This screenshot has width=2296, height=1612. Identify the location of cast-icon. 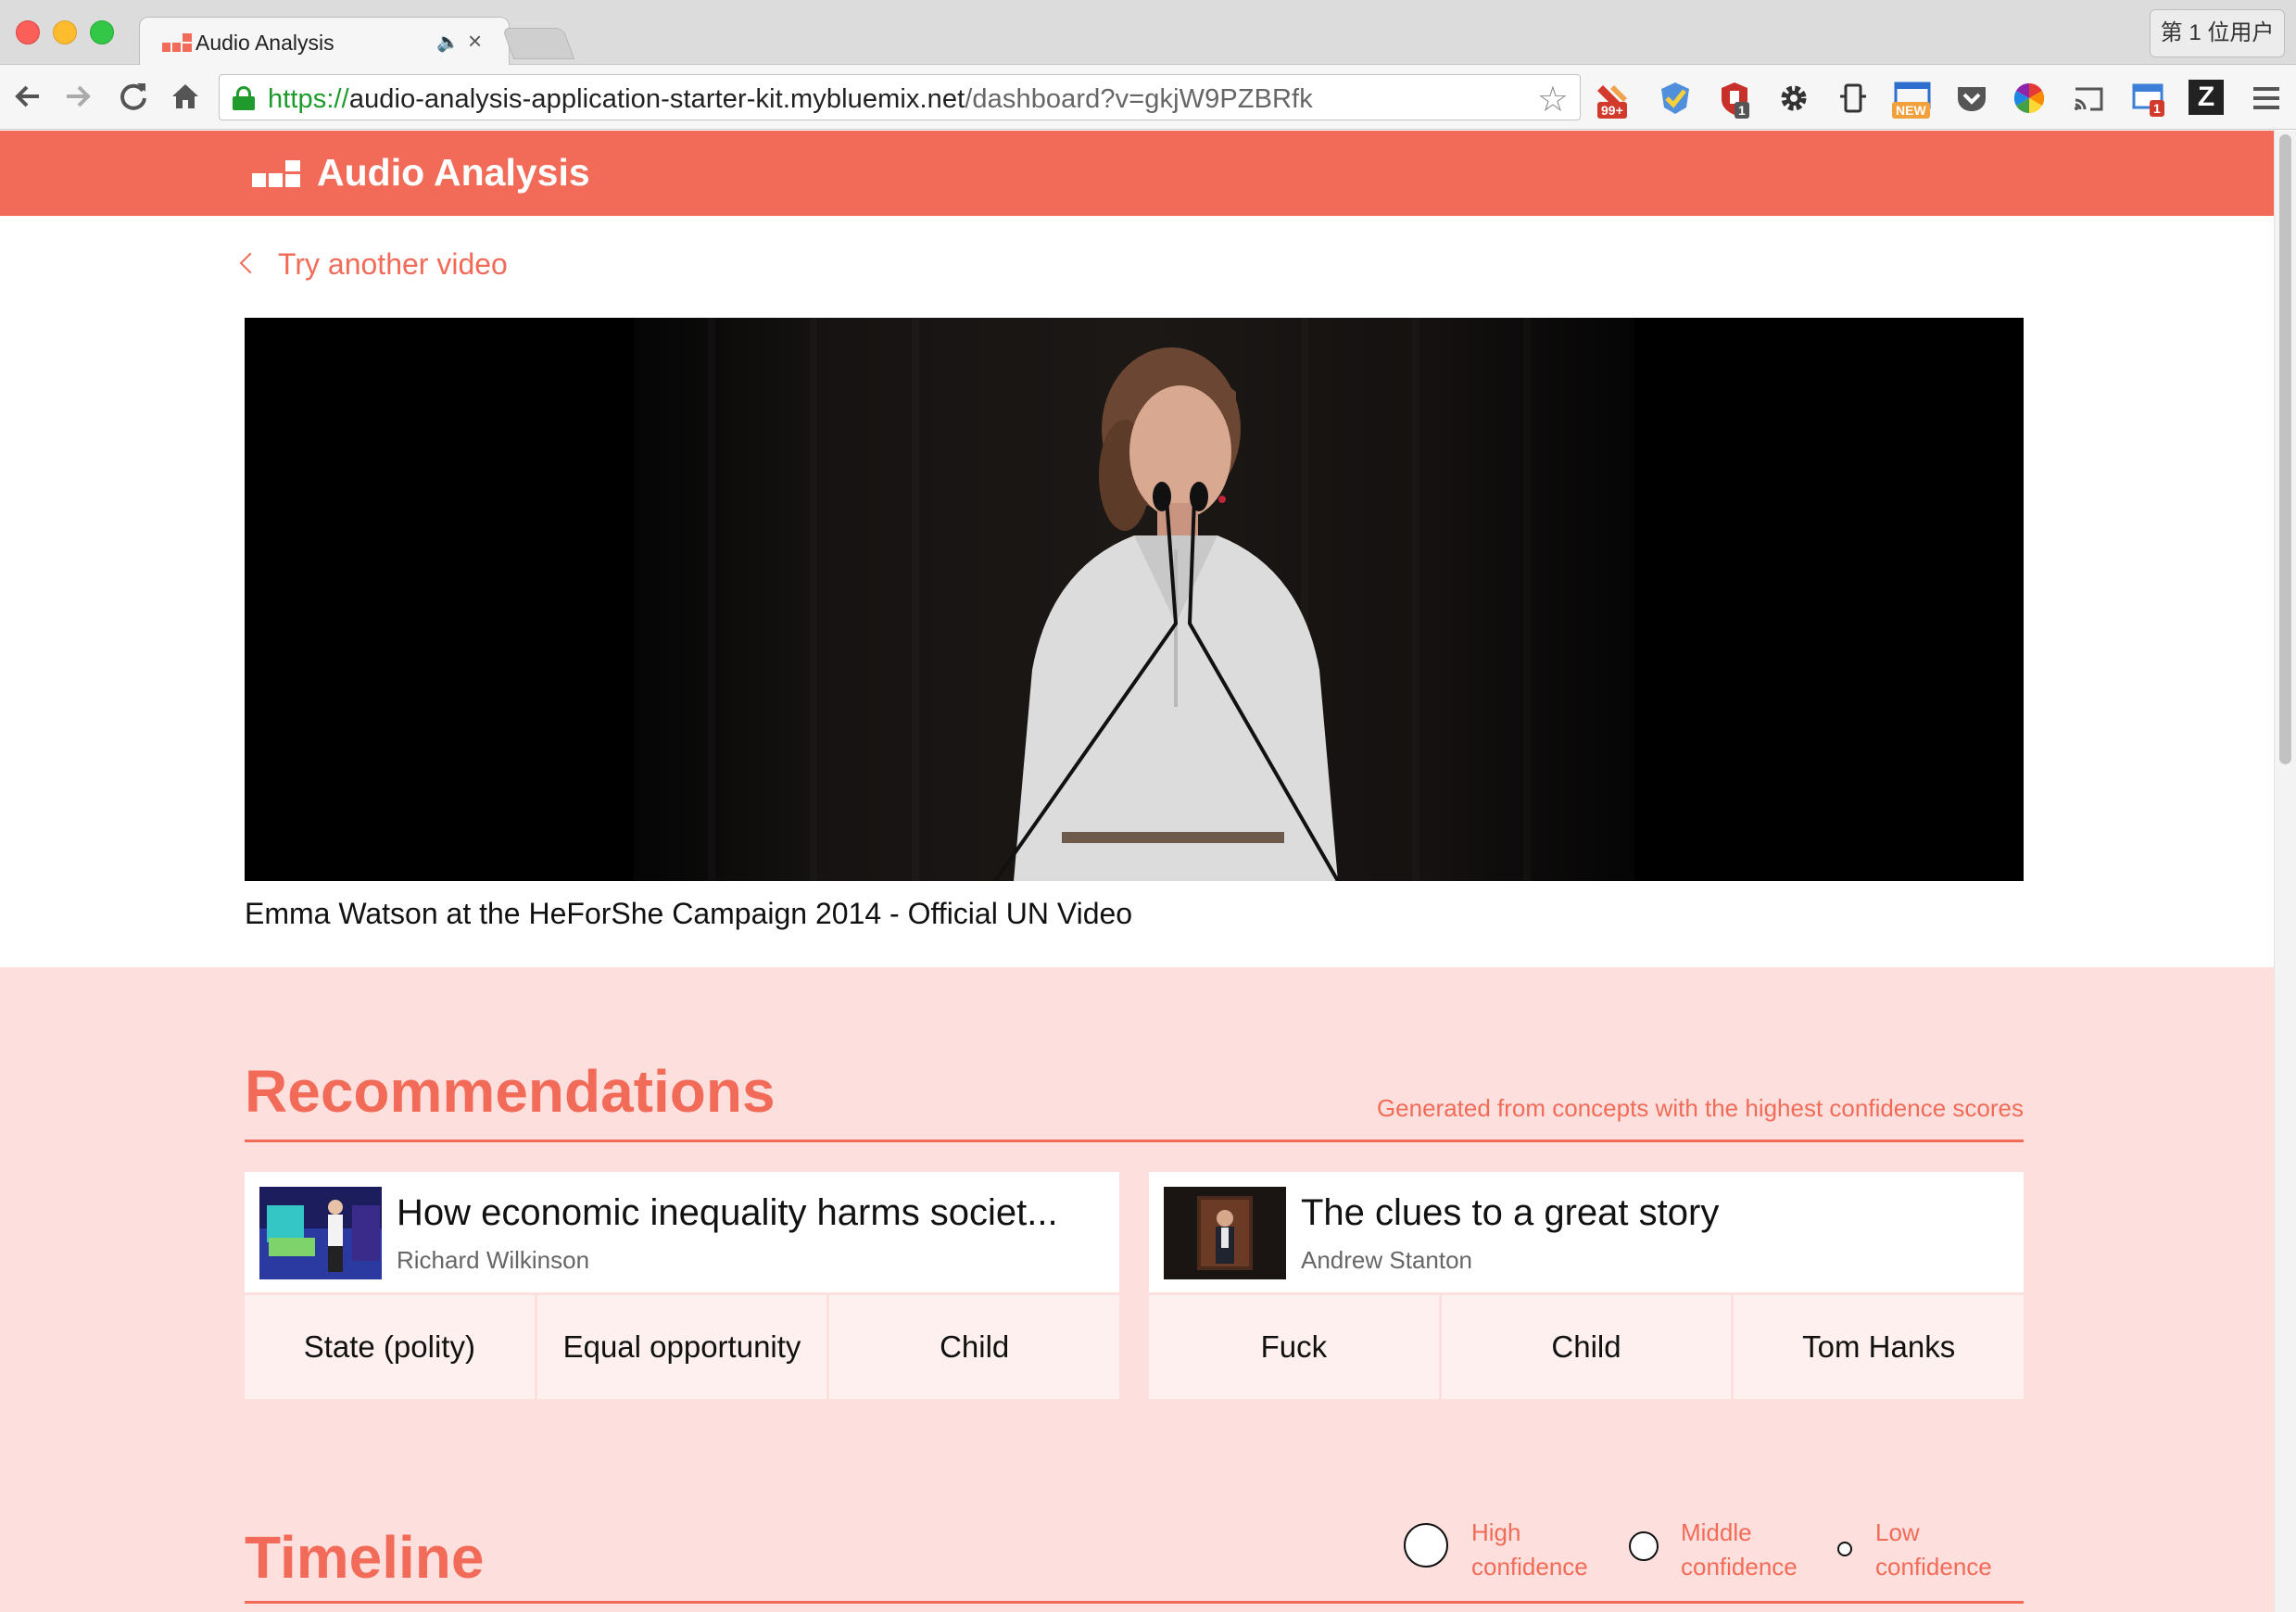
(2088, 99).